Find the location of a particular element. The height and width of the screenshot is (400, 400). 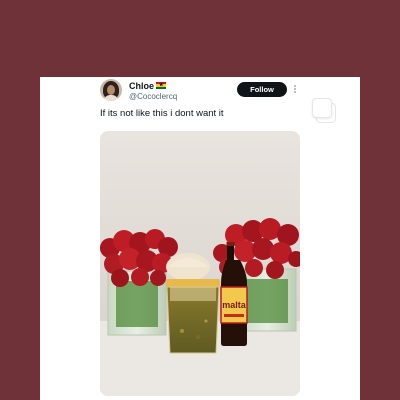

user-handle: @Cococlercq is located at coordinates (153, 96).